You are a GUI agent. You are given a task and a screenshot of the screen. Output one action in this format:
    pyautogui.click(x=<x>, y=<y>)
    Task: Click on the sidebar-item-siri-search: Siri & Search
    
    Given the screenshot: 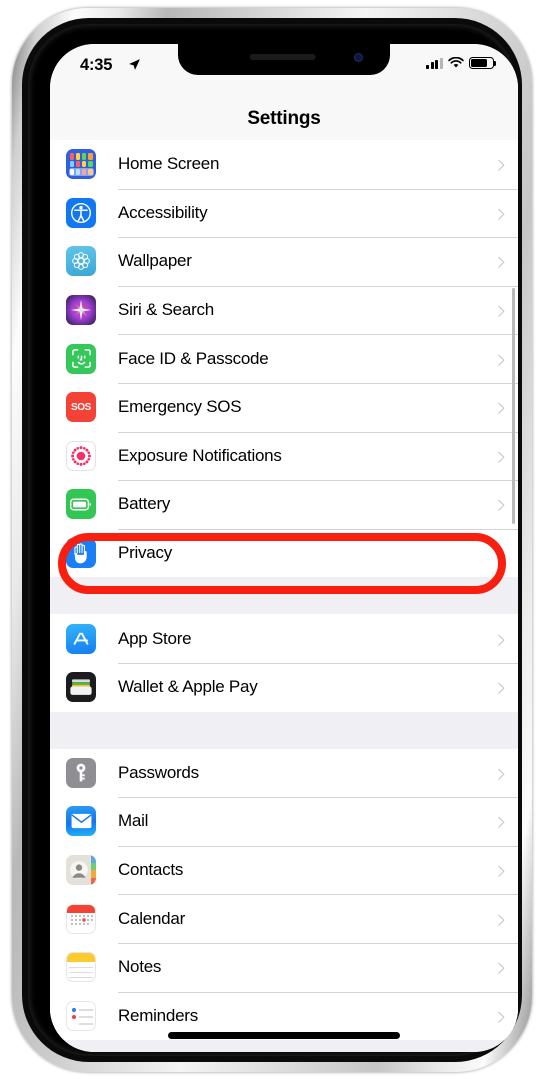 What is the action you would take?
    pyautogui.click(x=284, y=310)
    